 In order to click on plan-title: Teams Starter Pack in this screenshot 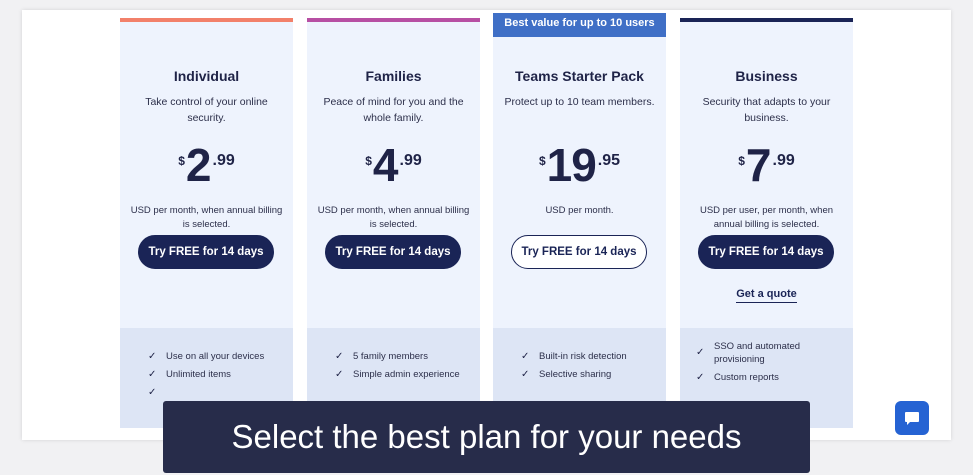, I will do `click(579, 76)`.